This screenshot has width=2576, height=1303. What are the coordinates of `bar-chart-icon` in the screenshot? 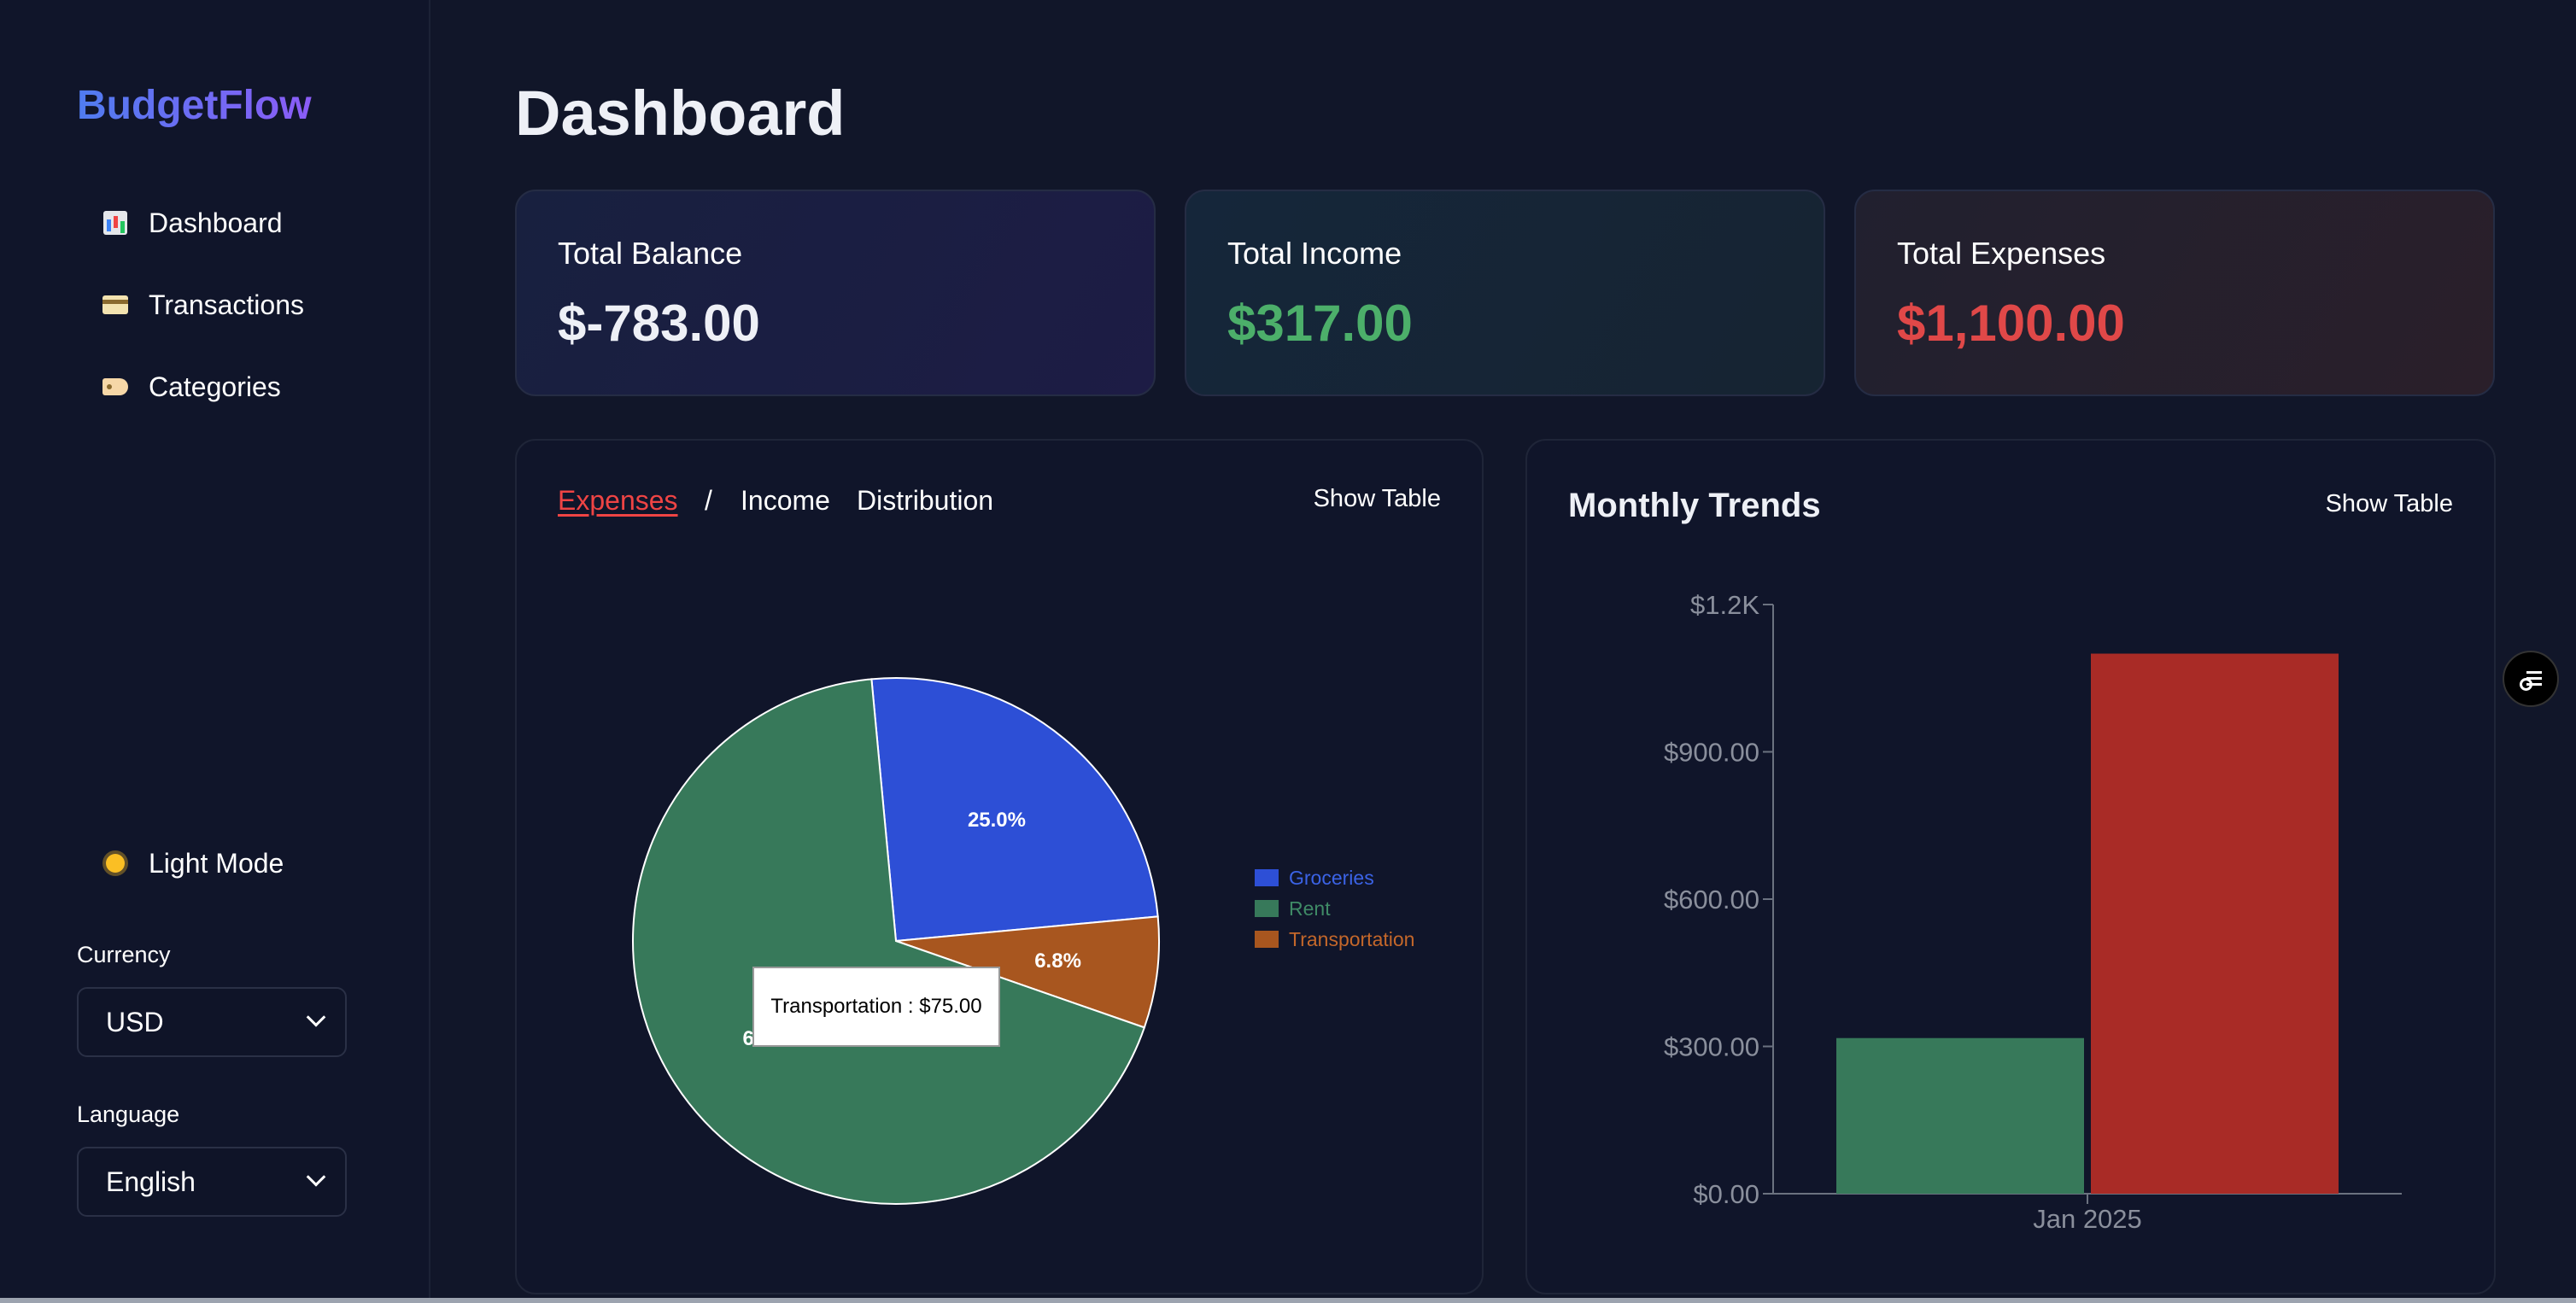 It's located at (115, 223).